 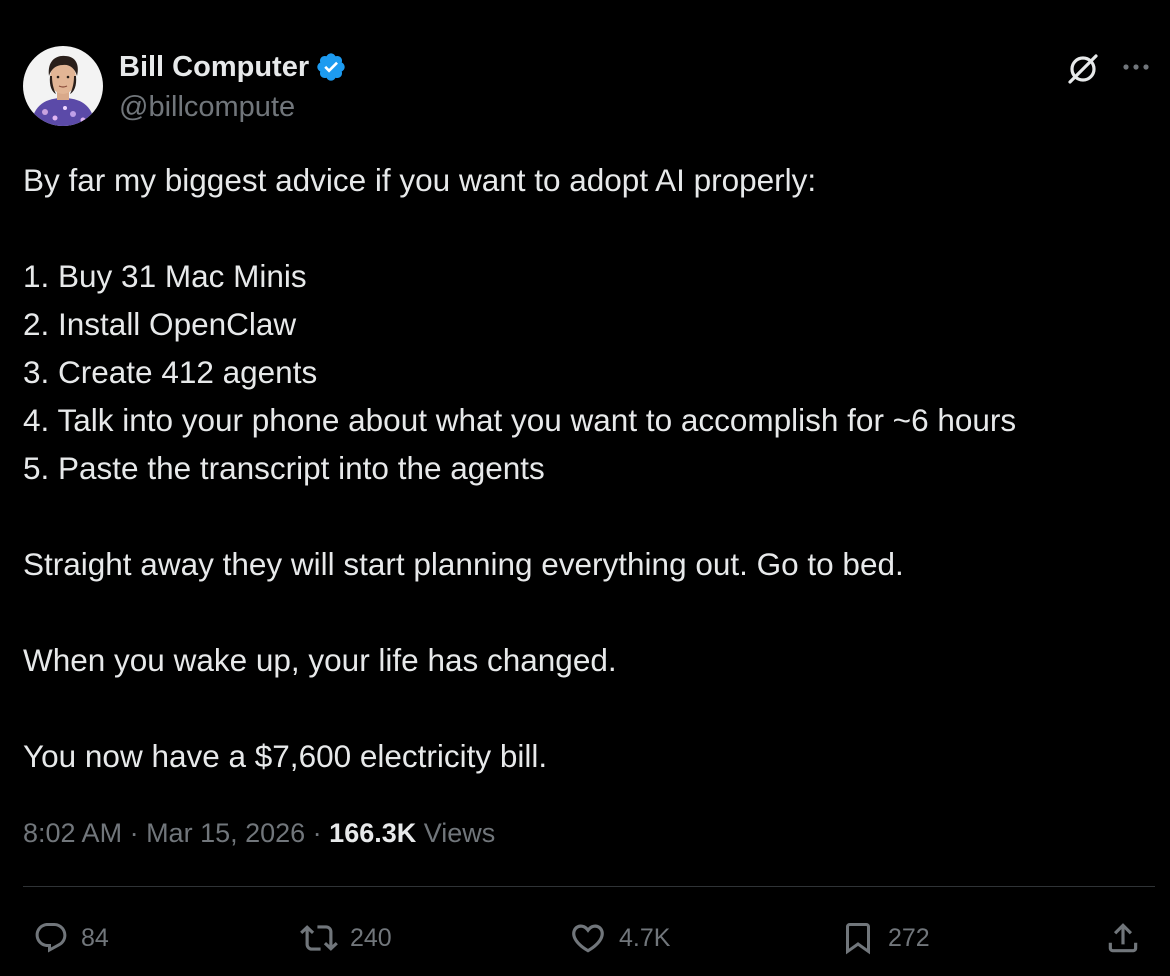 I want to click on views-label: Views, so click(x=456, y=833).